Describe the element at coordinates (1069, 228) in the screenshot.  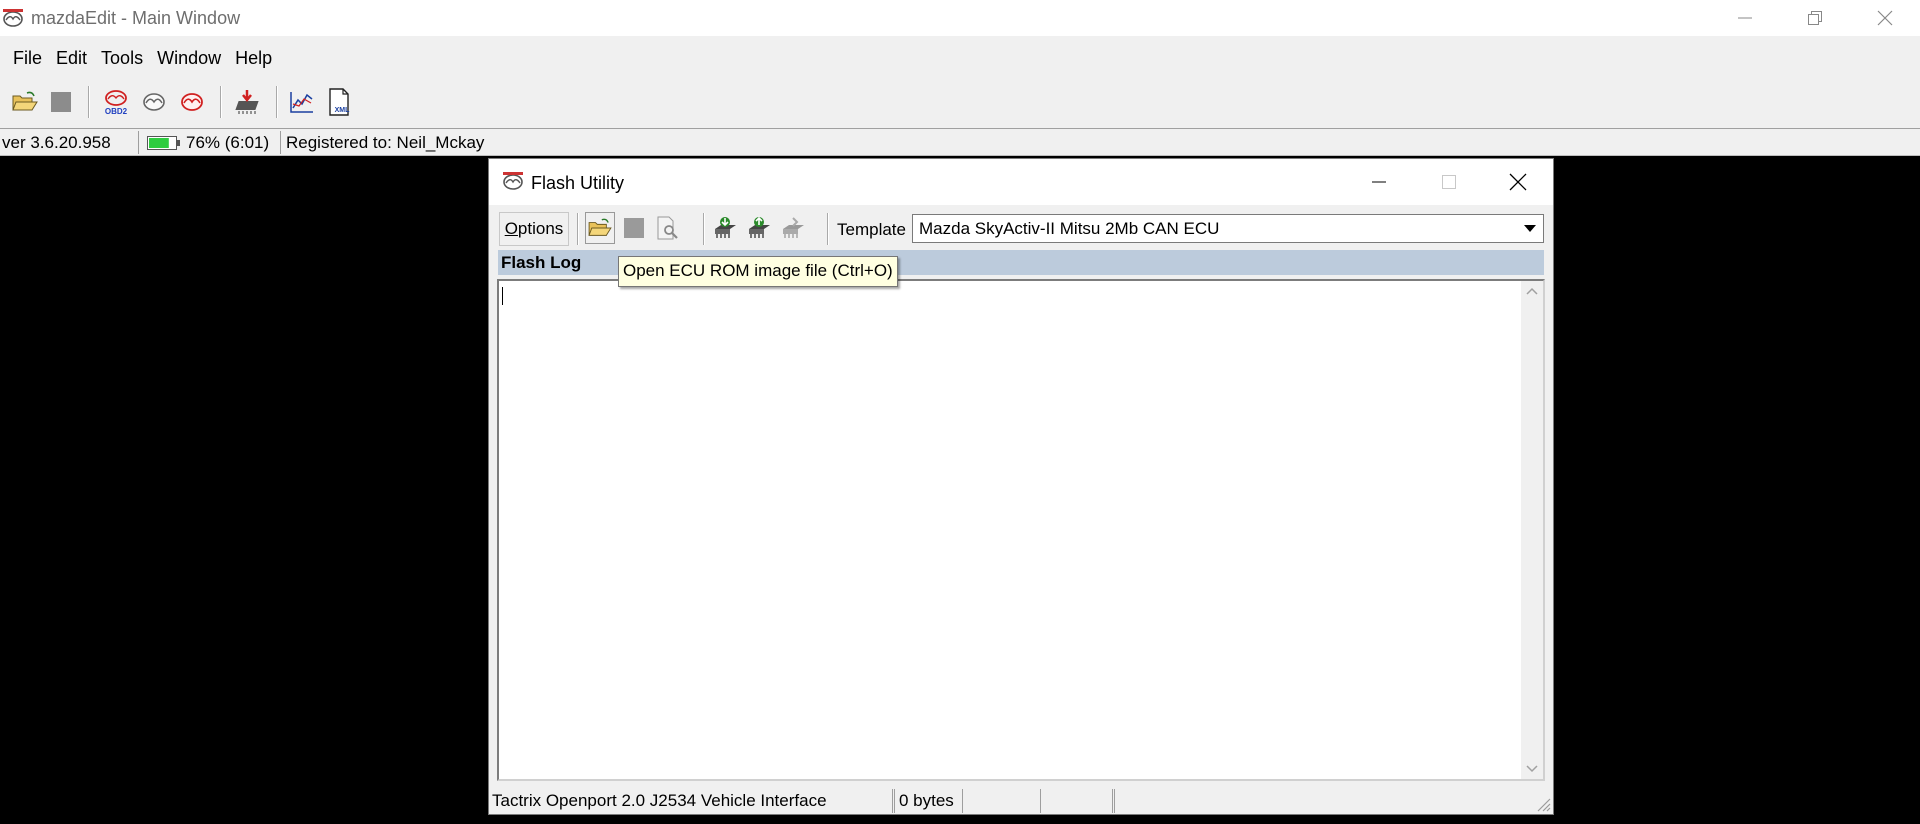
I see `template-value: Mazda SkyActiv-II Mitsu 2Mb CAN ECU` at that location.